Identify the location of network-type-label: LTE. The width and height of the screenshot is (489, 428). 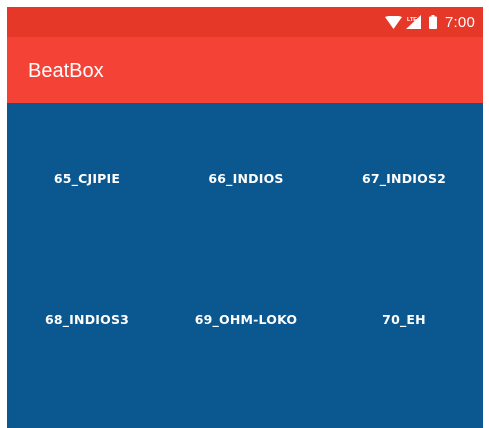
(412, 20).